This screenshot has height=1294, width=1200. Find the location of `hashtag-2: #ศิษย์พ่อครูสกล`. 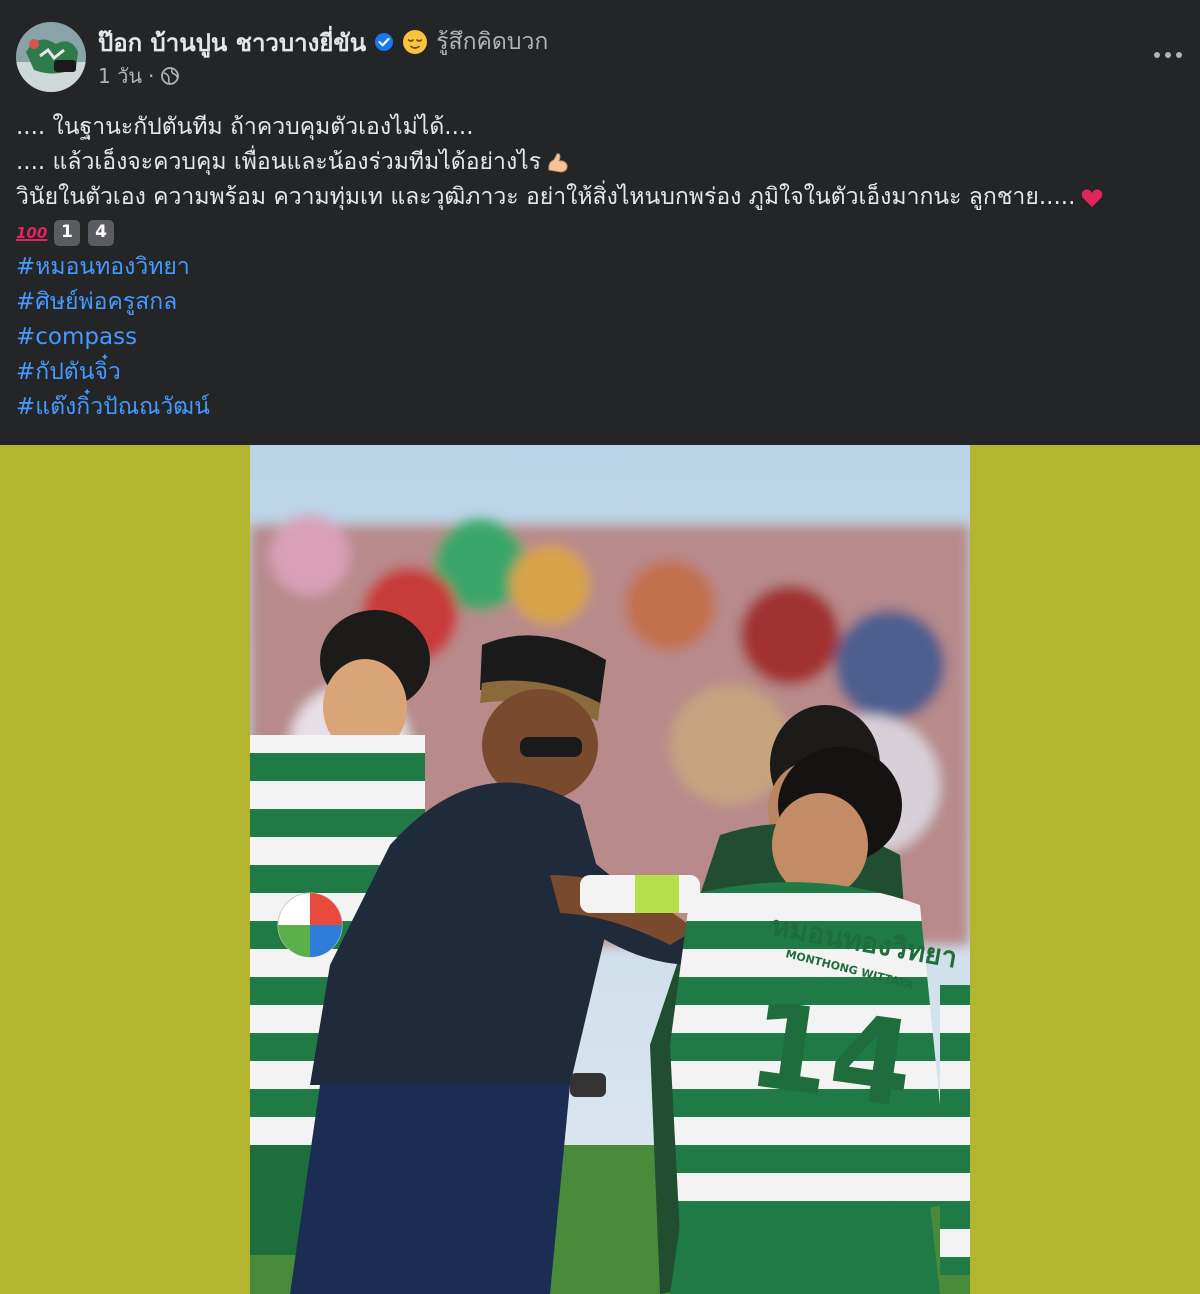

hashtag-2: #ศิษย์พ่อครูสกล is located at coordinates (601, 302).